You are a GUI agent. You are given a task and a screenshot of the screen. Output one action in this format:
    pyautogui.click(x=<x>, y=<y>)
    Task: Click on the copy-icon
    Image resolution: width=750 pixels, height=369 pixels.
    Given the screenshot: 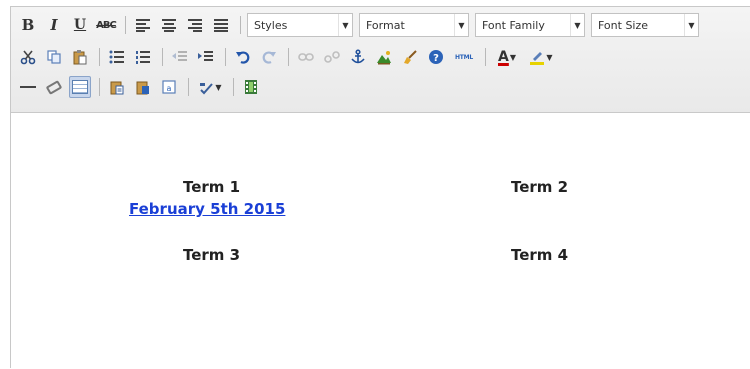 What is the action you would take?
    pyautogui.click(x=54, y=57)
    